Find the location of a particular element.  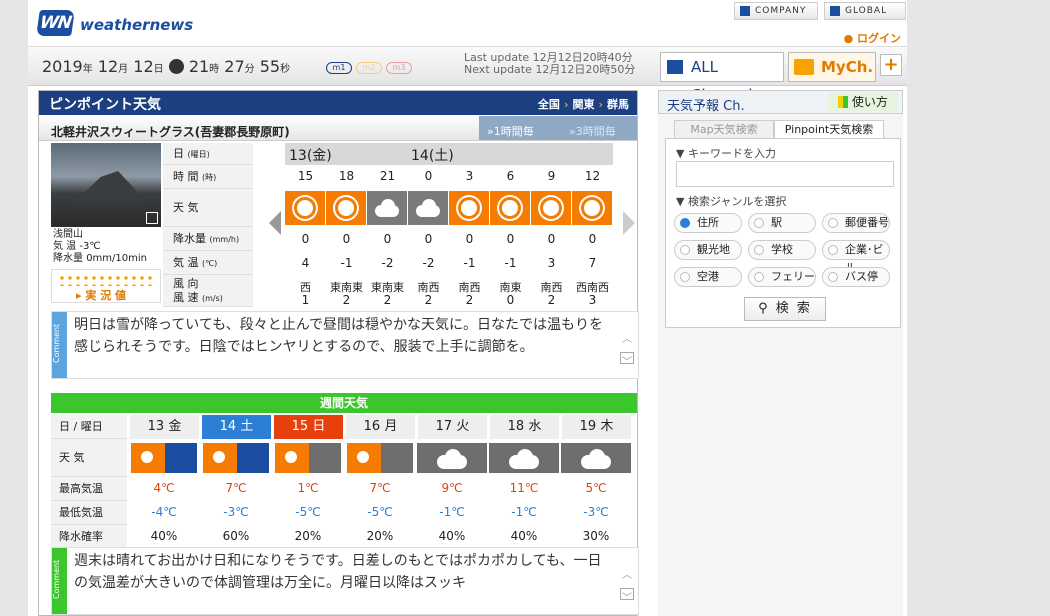

hour-cell: 12 is located at coordinates (592, 176).